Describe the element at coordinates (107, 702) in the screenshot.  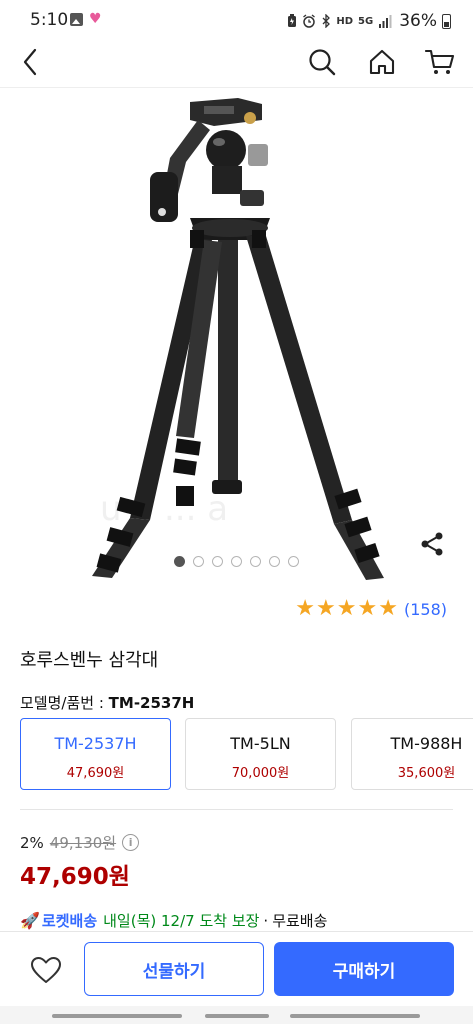
I see `model-line: 모델명/품번 : TM-2537H` at that location.